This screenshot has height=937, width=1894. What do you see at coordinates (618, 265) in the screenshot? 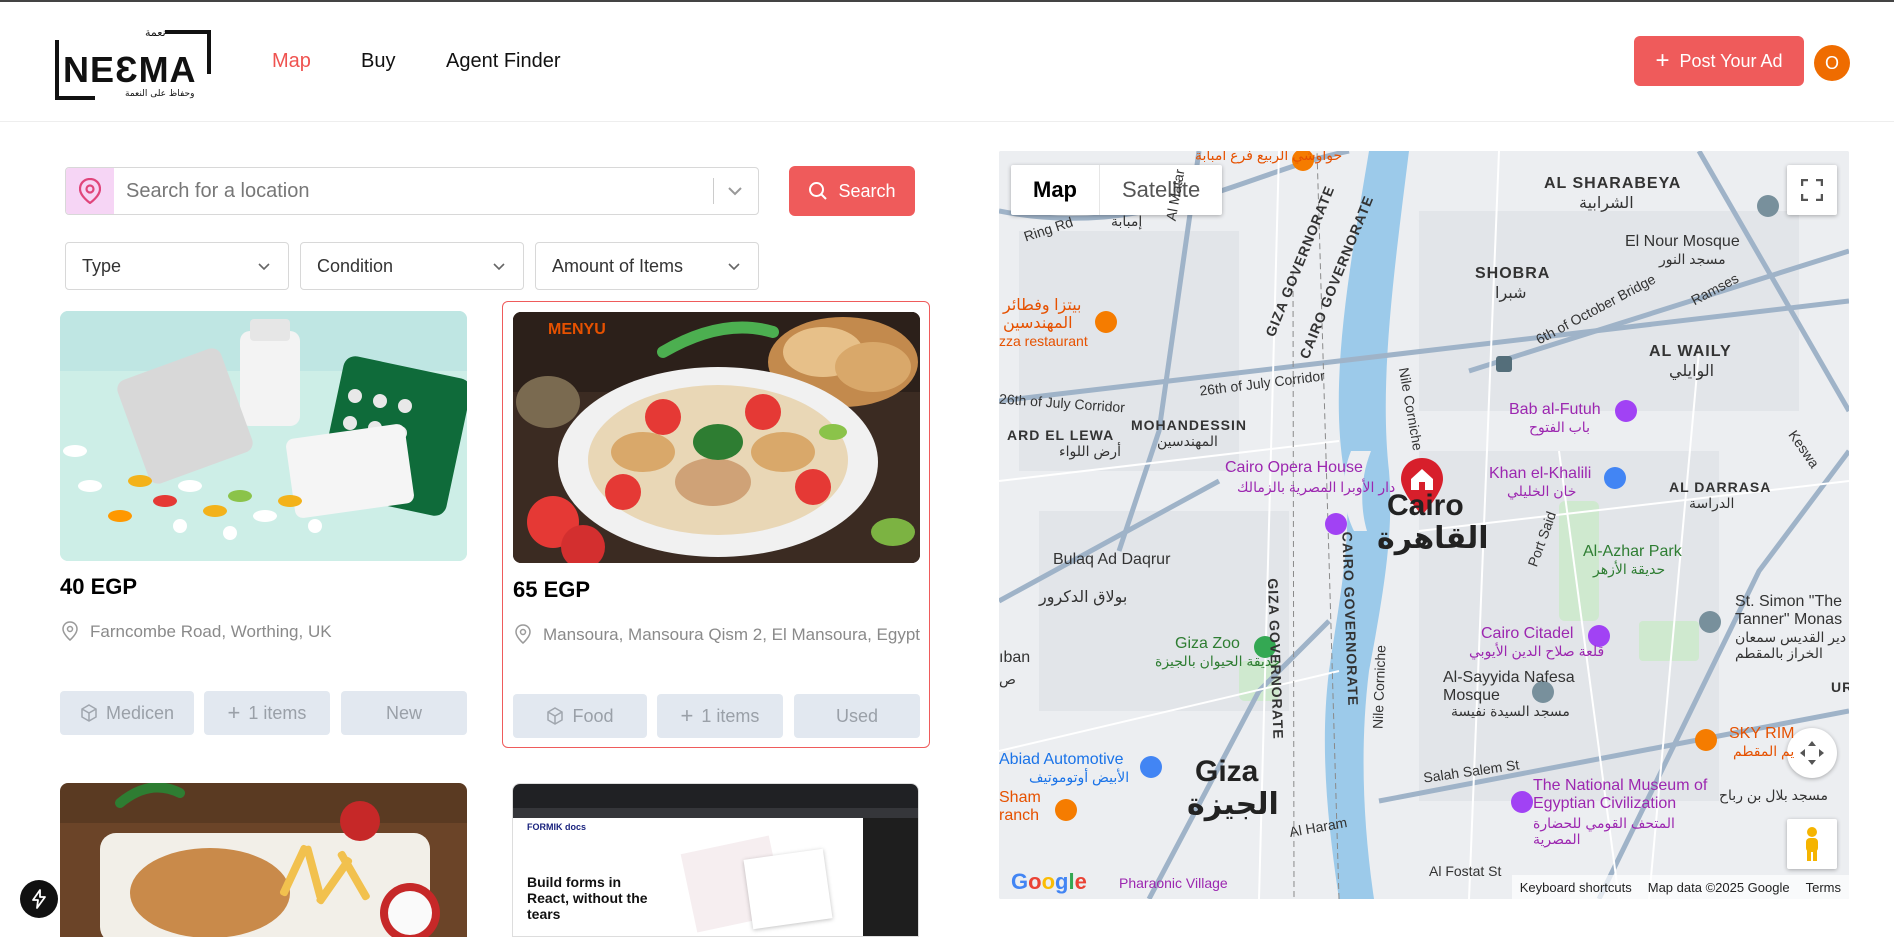
I see `amount-filter-label: Amount of Items` at bounding box center [618, 265].